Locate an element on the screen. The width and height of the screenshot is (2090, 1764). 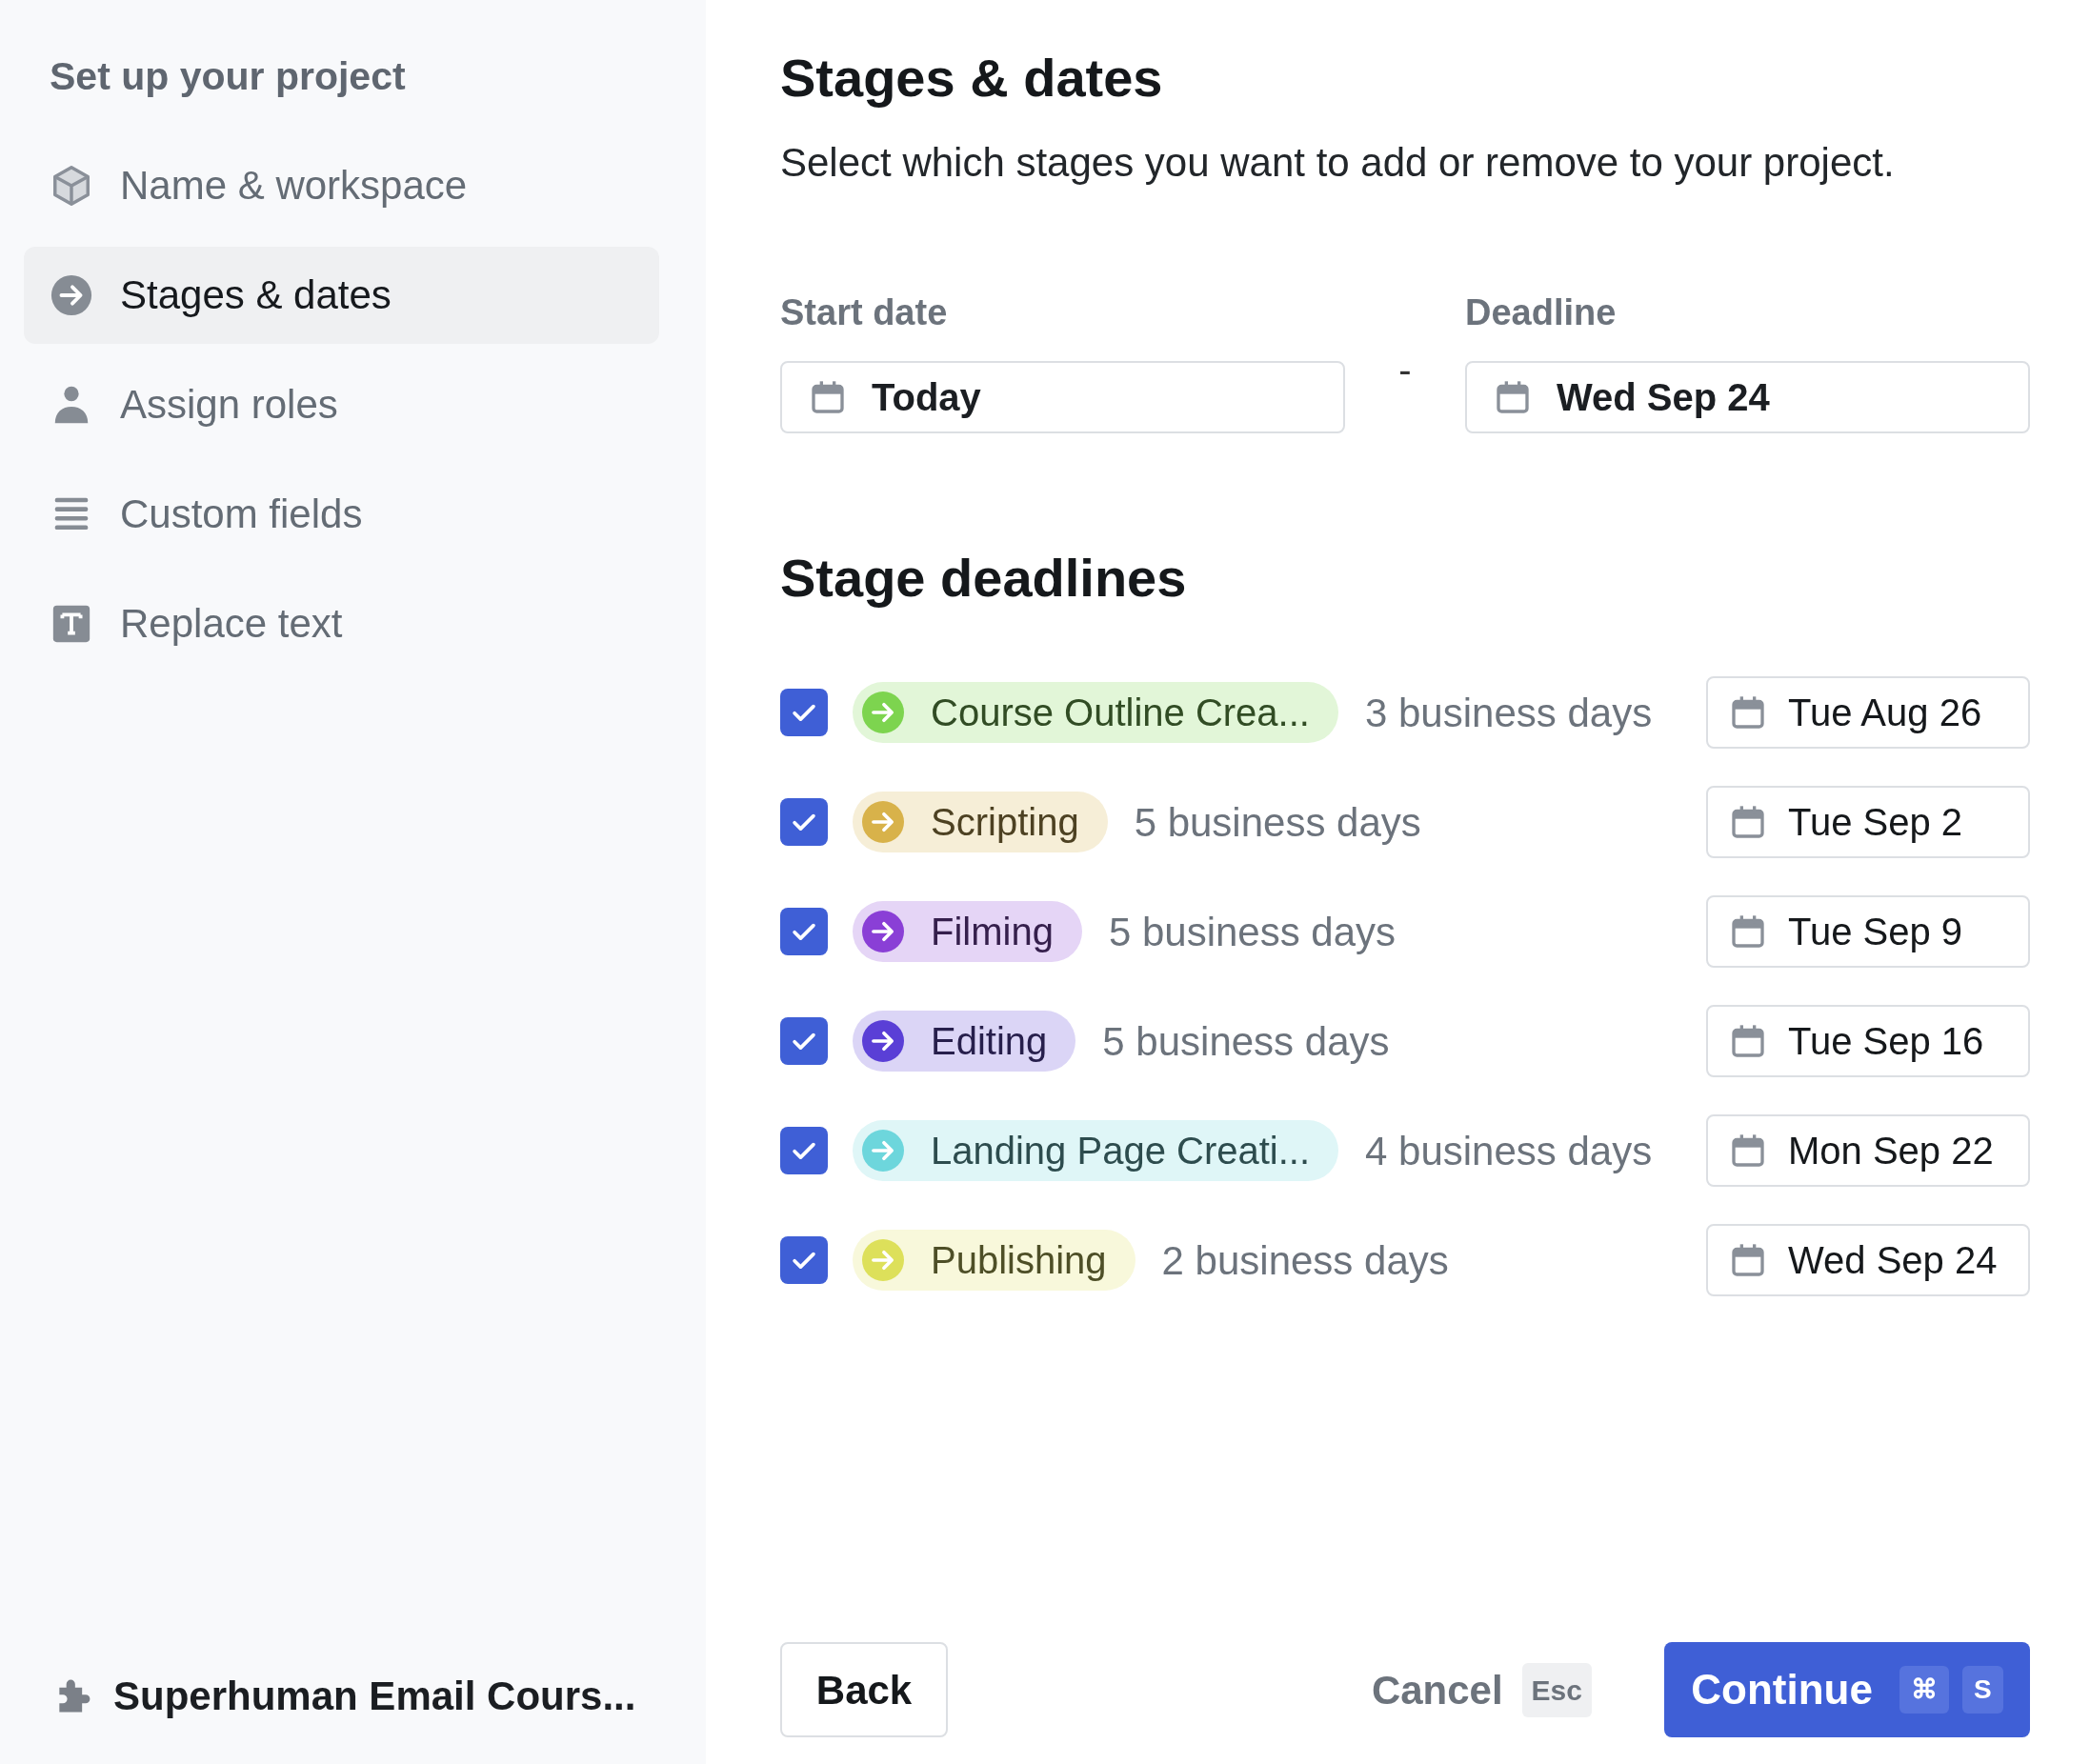
page-title: Stages & dates is located at coordinates (972, 79).